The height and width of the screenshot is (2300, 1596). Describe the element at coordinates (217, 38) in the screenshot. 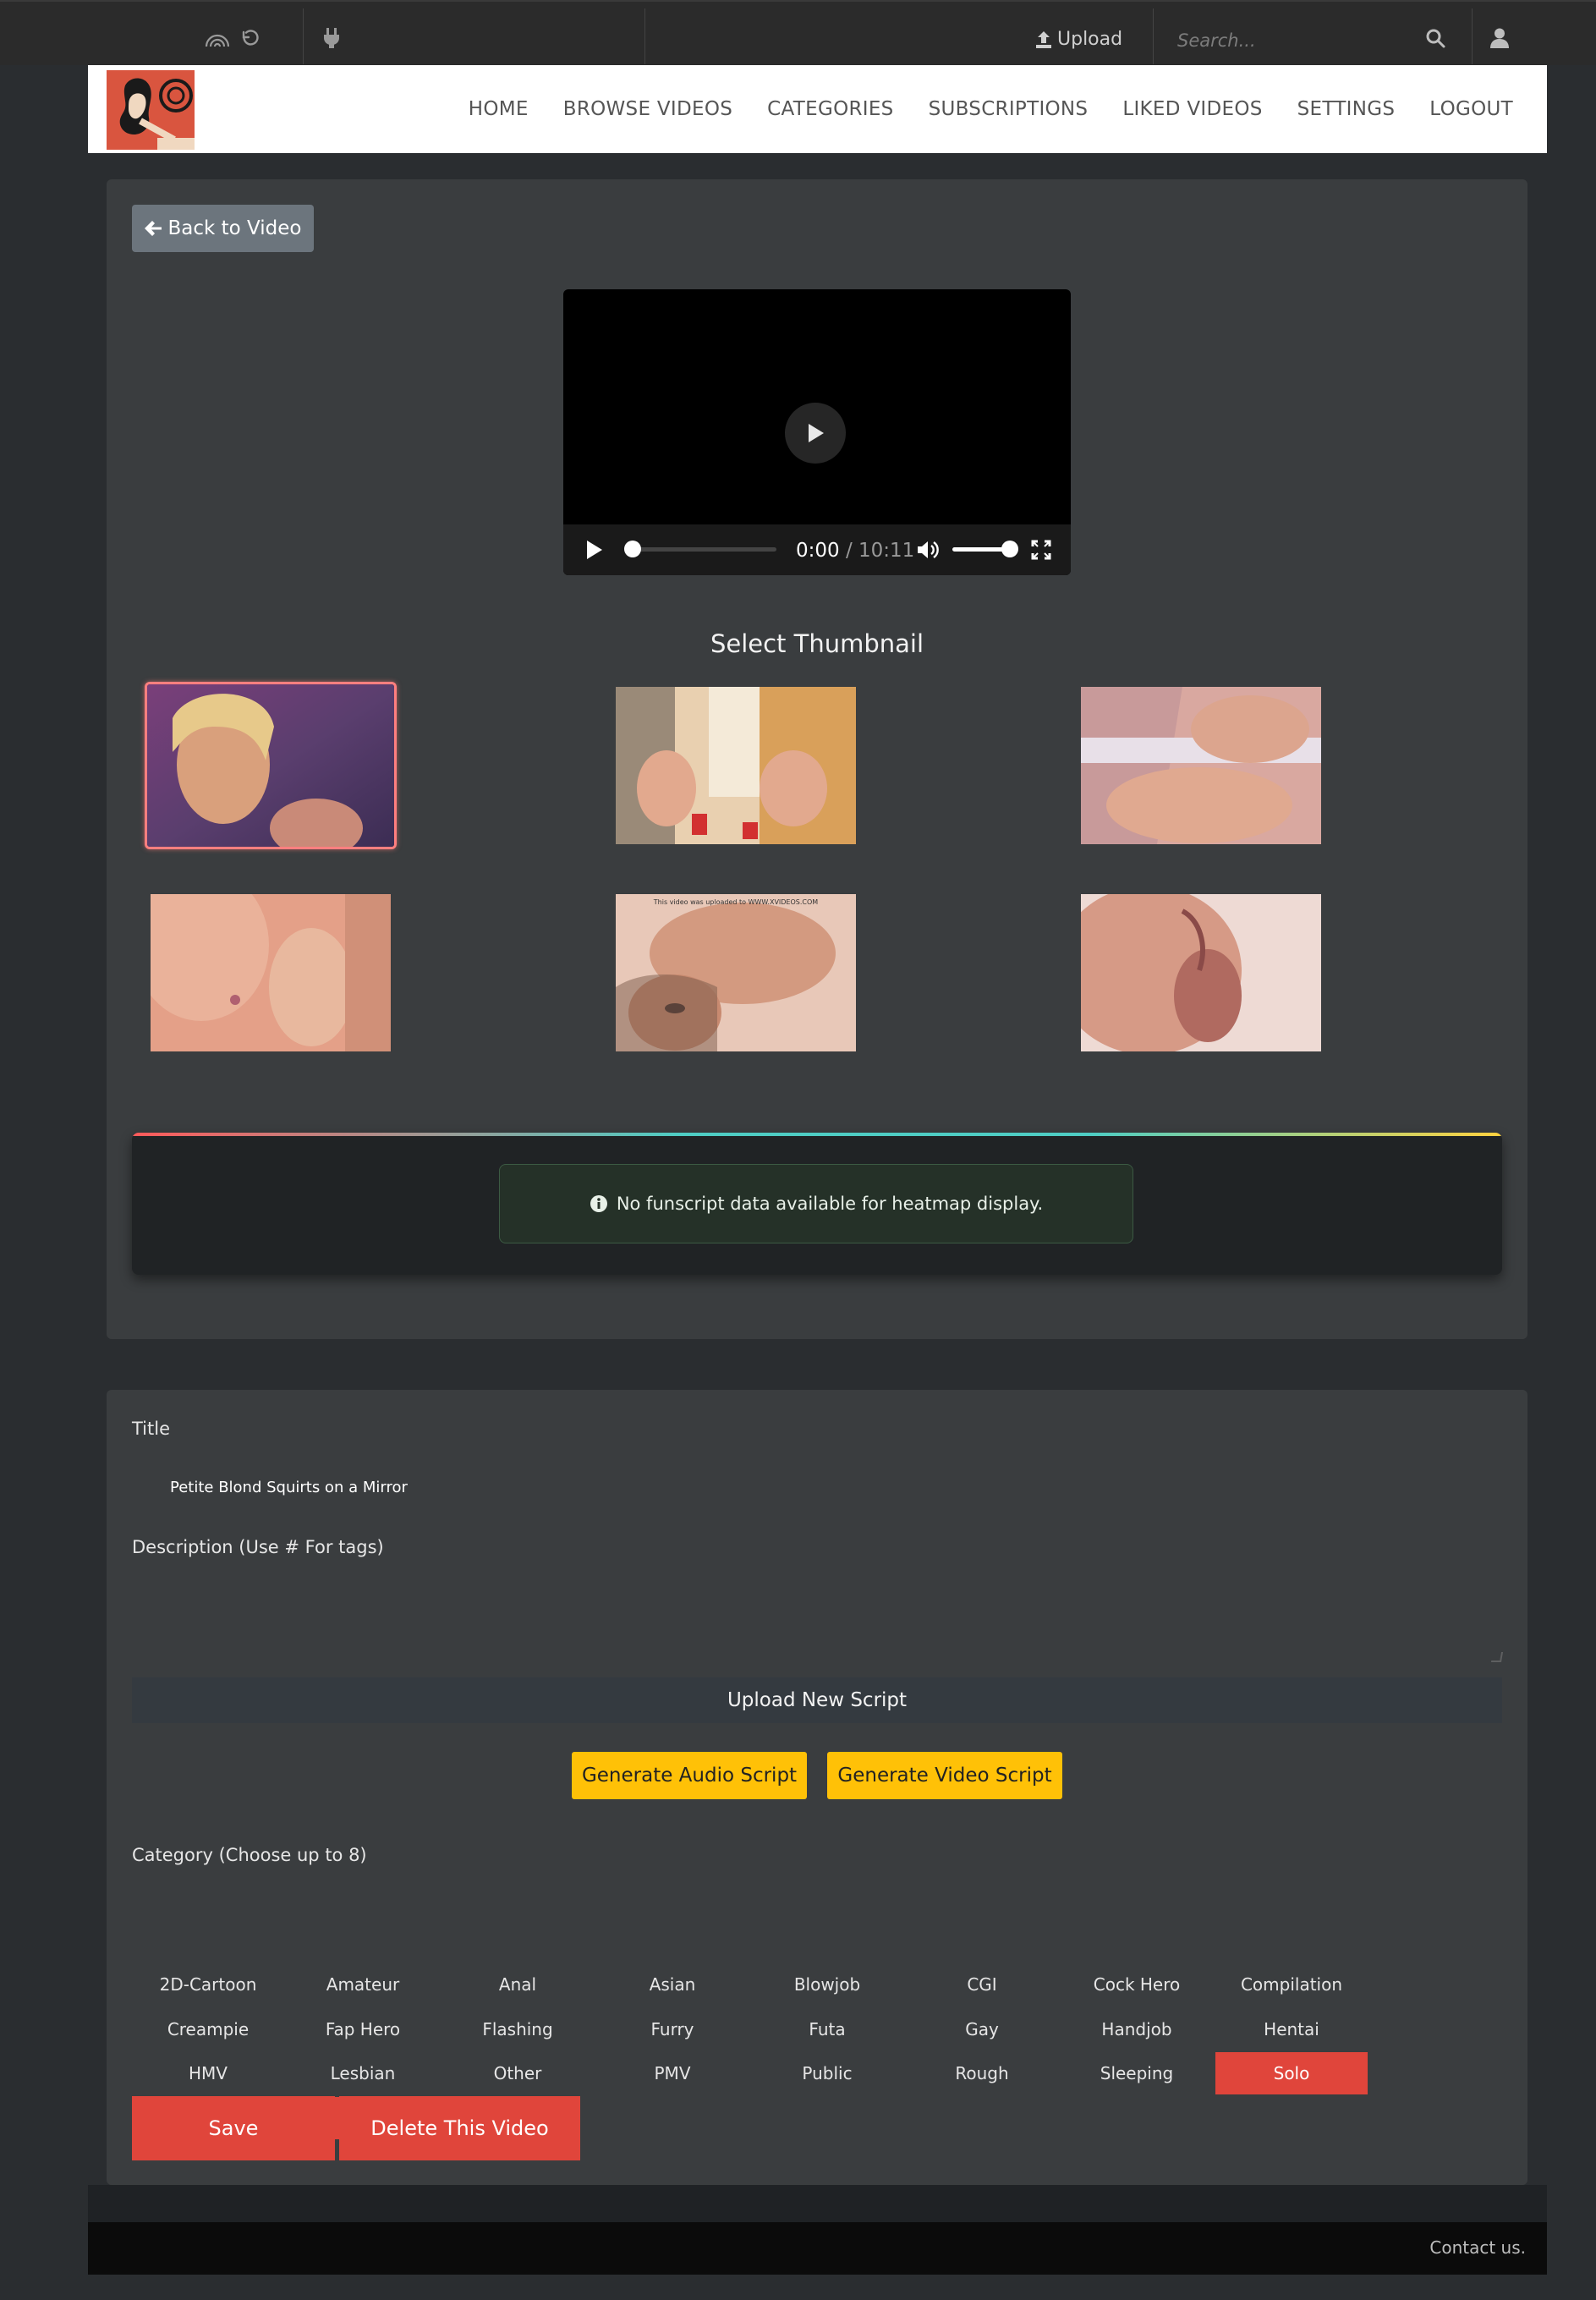

I see `rainbow-icon` at that location.